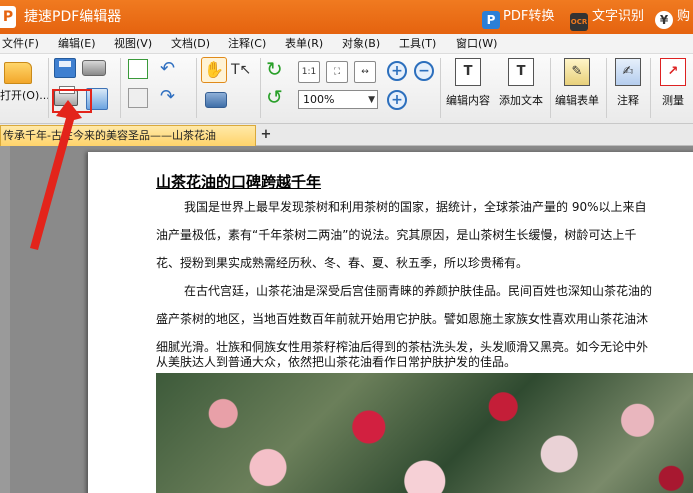  Describe the element at coordinates (309, 72) in the screenshot. I see `actual-size-icon: 1:1` at that location.